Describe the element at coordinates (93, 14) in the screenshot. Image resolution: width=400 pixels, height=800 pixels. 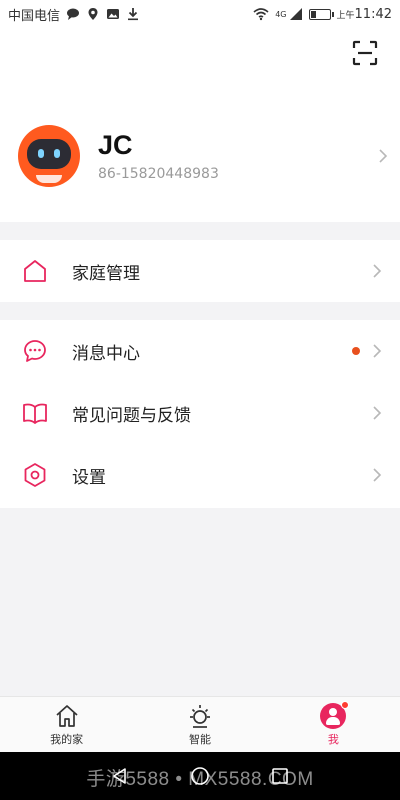
I see `location-icon` at that location.